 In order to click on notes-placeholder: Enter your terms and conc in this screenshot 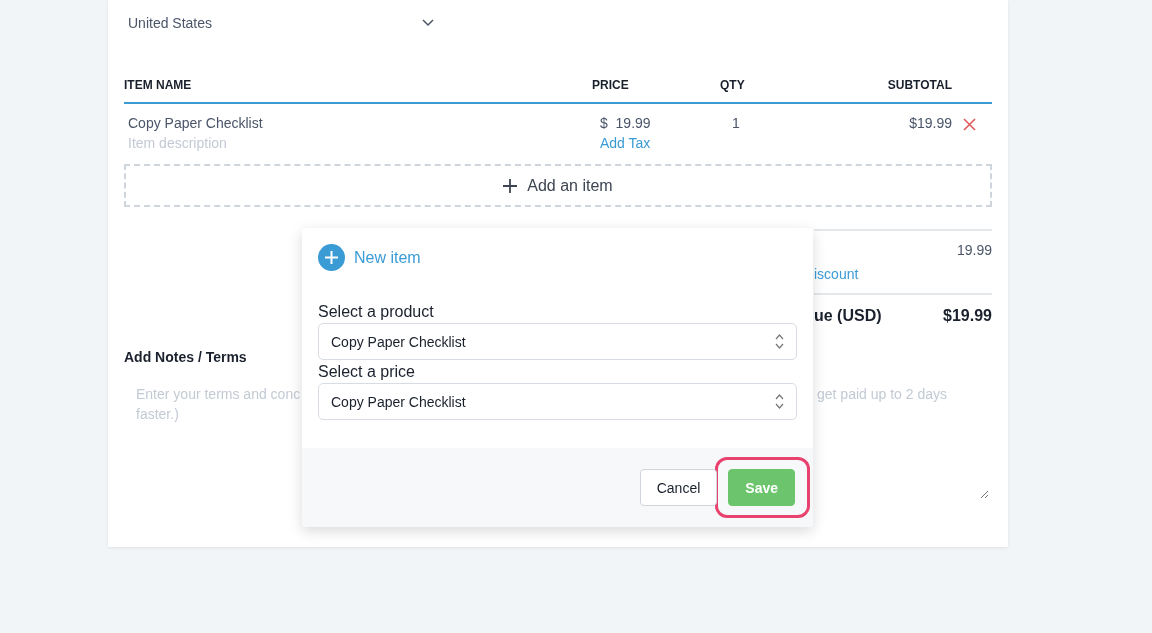, I will do `click(218, 394)`.